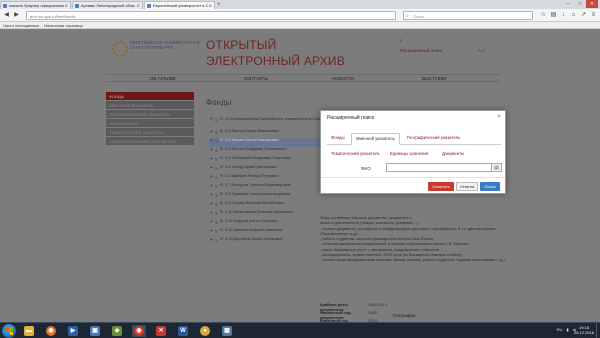  Describe the element at coordinates (421, 40) in the screenshot. I see `search-icon: ⌕` at that location.